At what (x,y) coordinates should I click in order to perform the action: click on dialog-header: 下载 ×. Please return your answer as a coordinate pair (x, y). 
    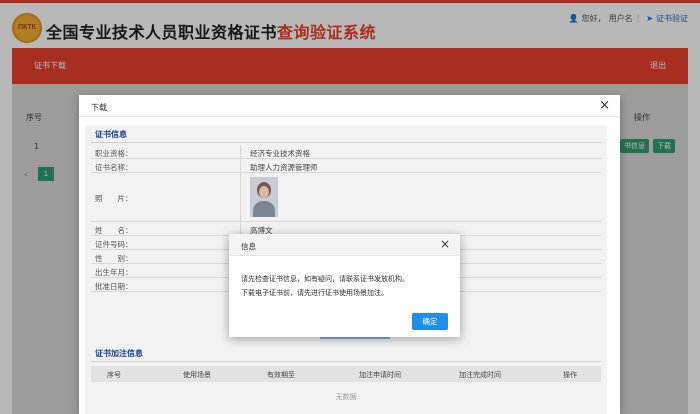
    Looking at the image, I should click on (349, 106).